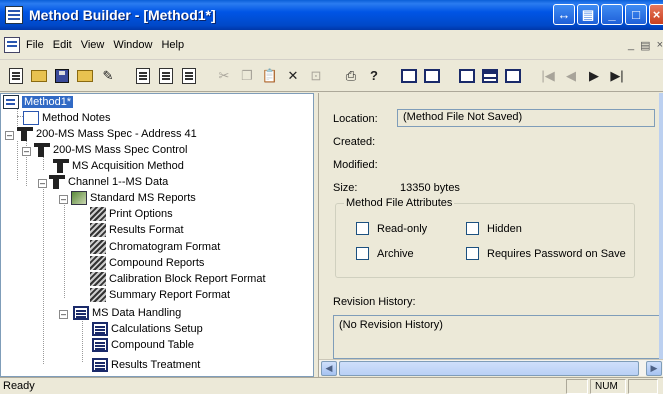 This screenshot has height=394, width=663. Describe the element at coordinates (143, 198) in the screenshot. I see `tree-node-label: Standard MS Reports` at that location.